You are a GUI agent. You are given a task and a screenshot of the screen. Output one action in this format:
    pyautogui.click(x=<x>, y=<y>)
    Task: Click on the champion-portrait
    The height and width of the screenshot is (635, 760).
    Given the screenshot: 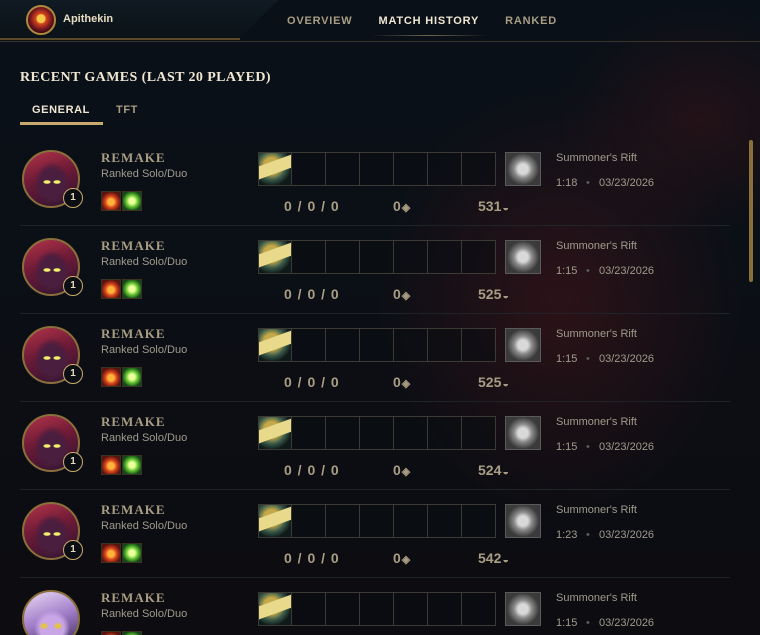 What is the action you would take?
    pyautogui.click(x=51, y=612)
    